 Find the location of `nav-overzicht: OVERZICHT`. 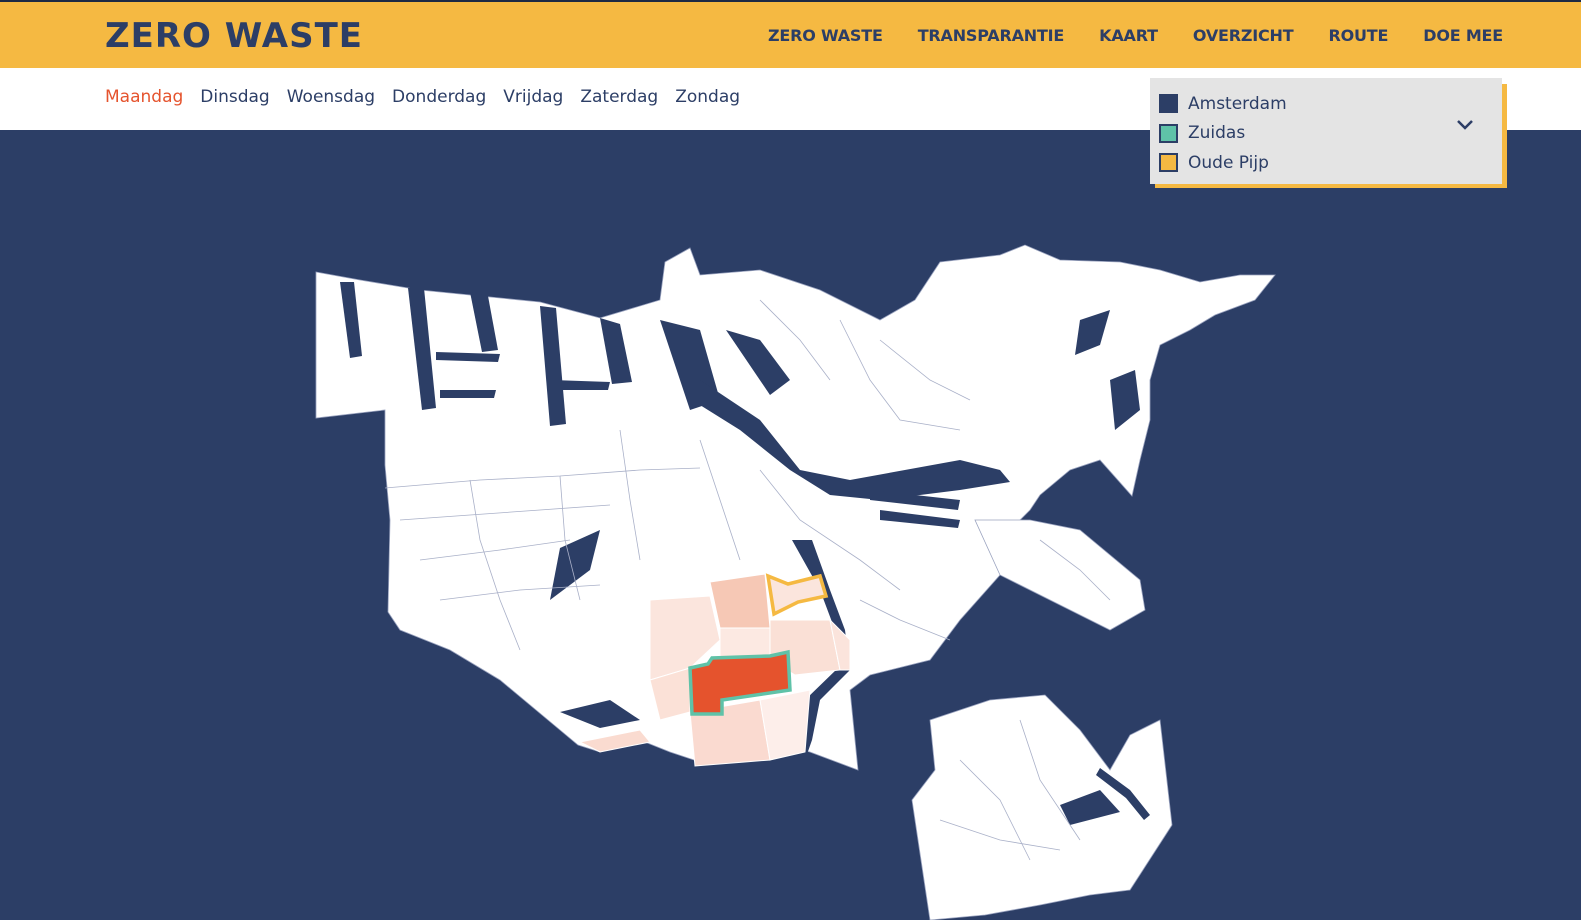

nav-overzicht: OVERZICHT is located at coordinates (1243, 35).